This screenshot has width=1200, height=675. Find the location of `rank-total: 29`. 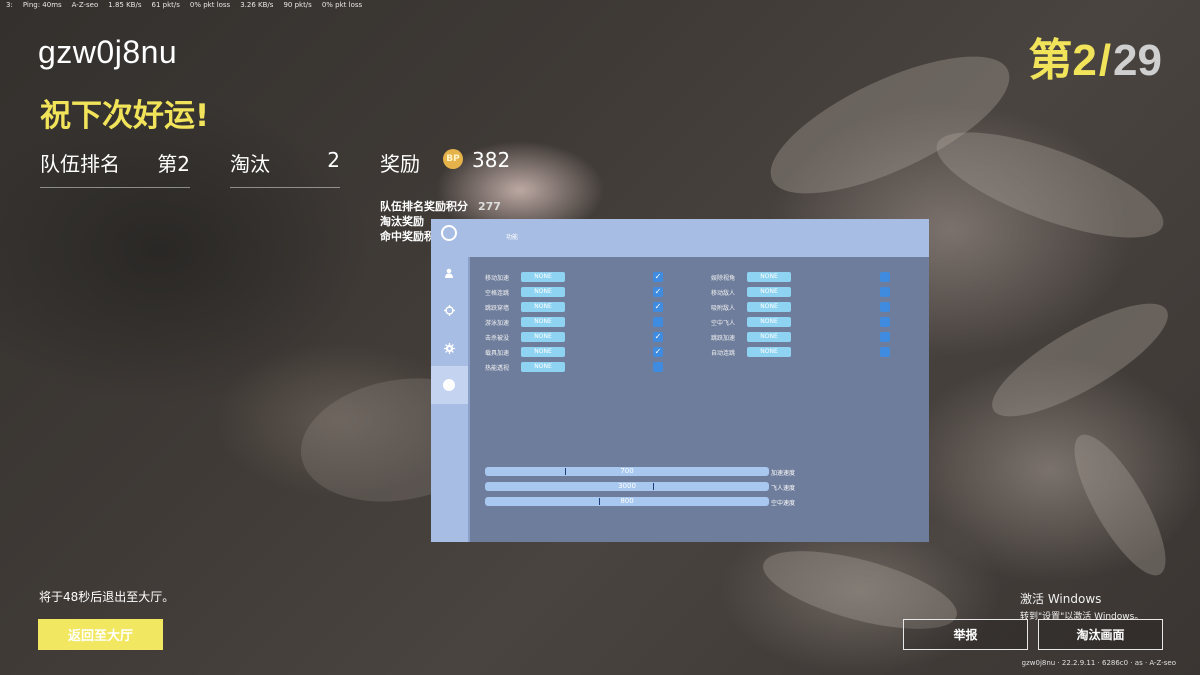

rank-total: 29 is located at coordinates (1137, 60).